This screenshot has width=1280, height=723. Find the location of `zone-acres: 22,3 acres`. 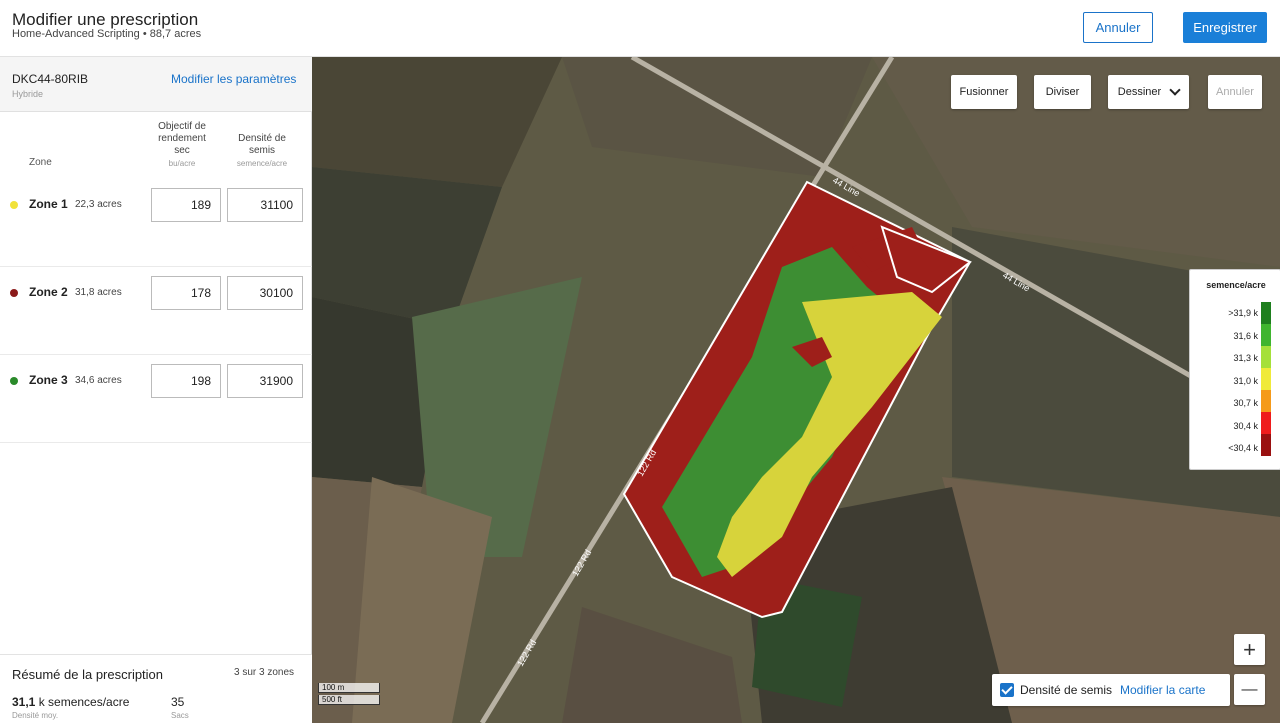

zone-acres: 22,3 acres is located at coordinates (98, 204).